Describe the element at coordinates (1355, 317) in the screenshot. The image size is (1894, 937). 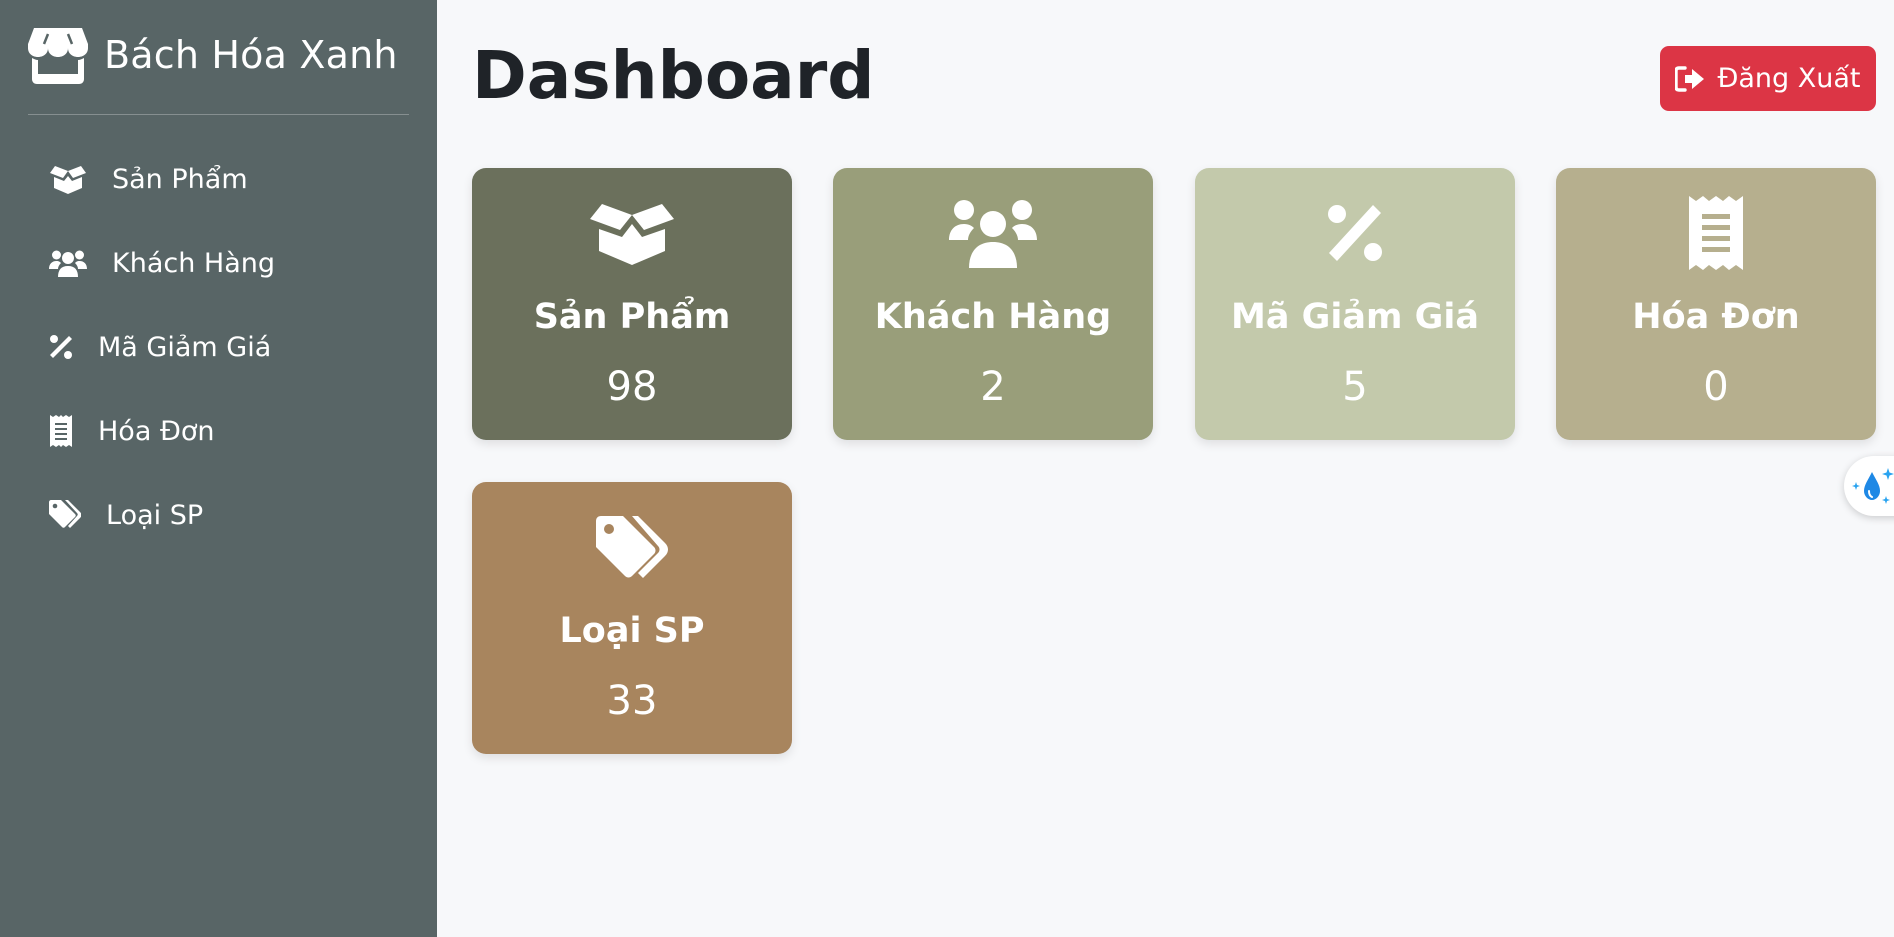
I see `card-label: Mã Giảm Giá` at that location.